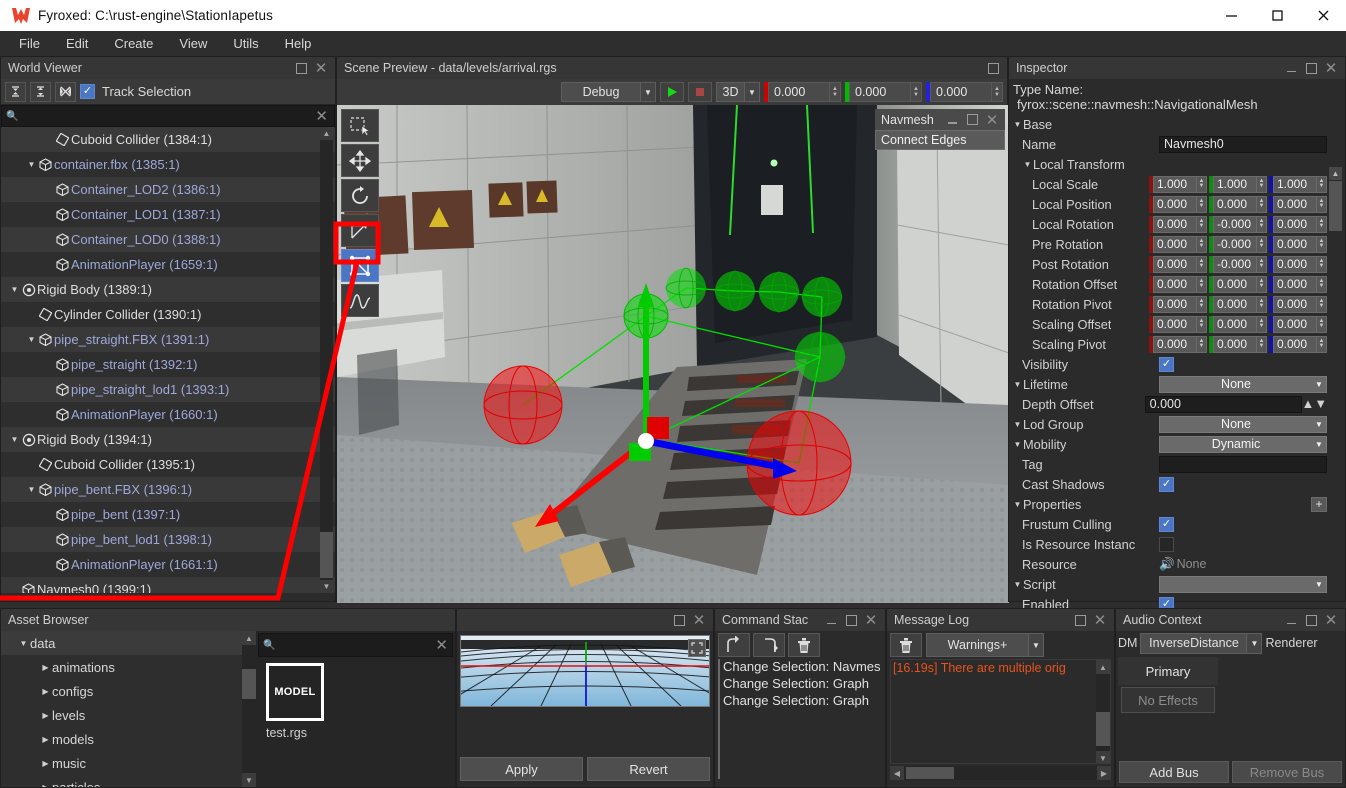  I want to click on dropdown: Dynamic ▼, so click(1243, 444).